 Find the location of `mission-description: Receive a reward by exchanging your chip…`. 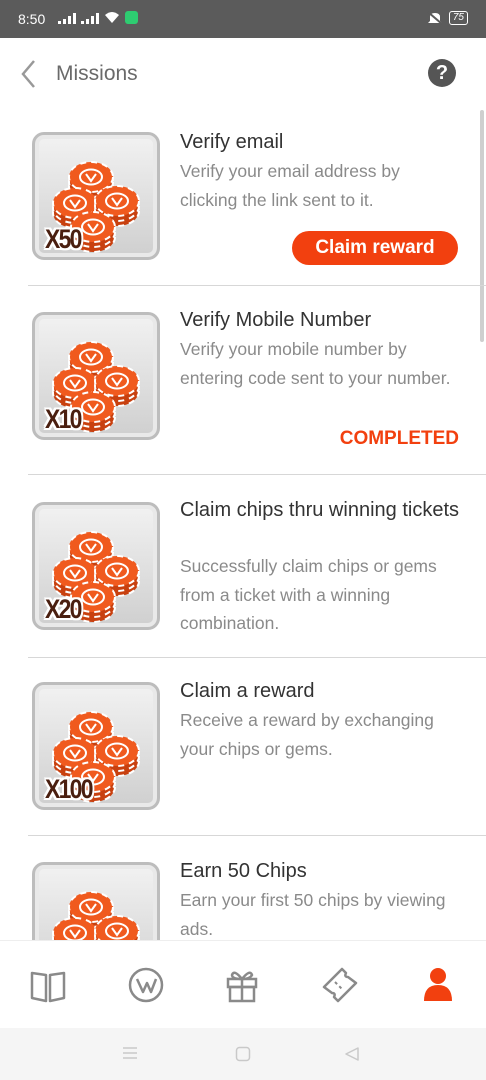

mission-description: Receive a reward by exchanging your chip… is located at coordinates (307, 734).